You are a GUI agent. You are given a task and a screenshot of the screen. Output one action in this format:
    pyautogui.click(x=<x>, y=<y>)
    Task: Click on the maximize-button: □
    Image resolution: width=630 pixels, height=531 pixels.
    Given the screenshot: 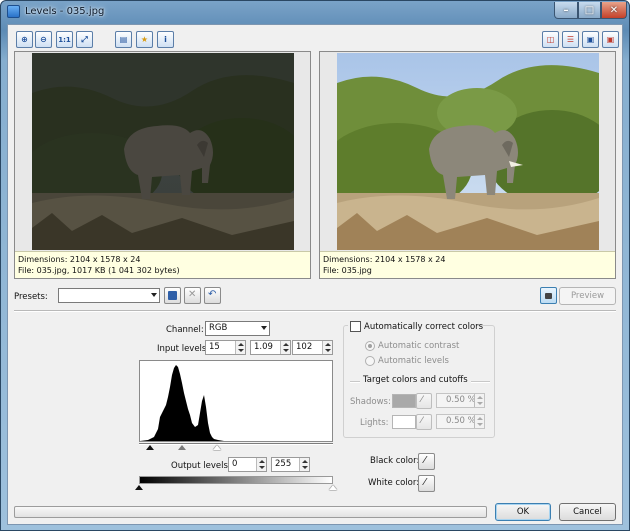 What is the action you would take?
    pyautogui.click(x=589, y=10)
    